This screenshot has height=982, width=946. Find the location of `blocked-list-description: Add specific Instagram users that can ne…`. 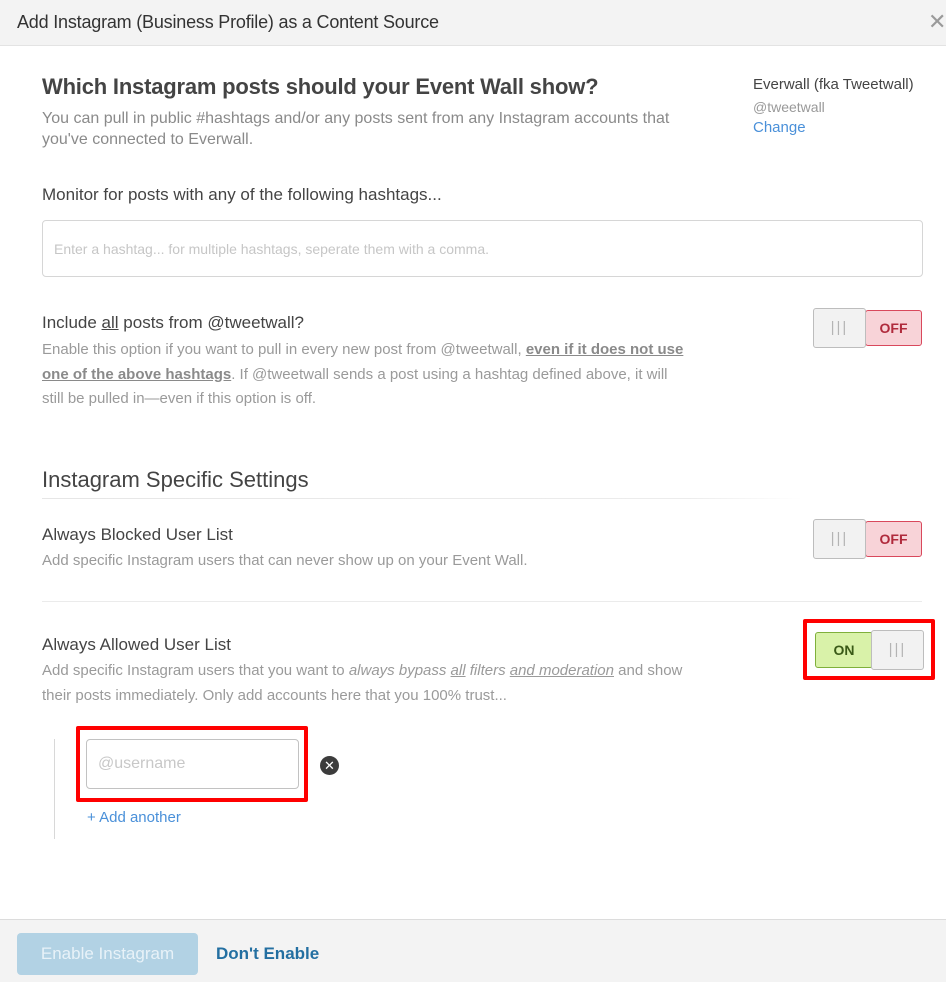

blocked-list-description: Add specific Instagram users that can ne… is located at coordinates (285, 560).